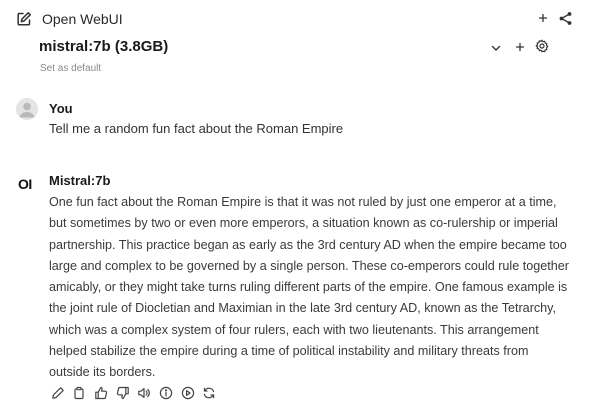 The width and height of the screenshot is (601, 414). I want to click on assistant-logo: OI, so click(25, 184).